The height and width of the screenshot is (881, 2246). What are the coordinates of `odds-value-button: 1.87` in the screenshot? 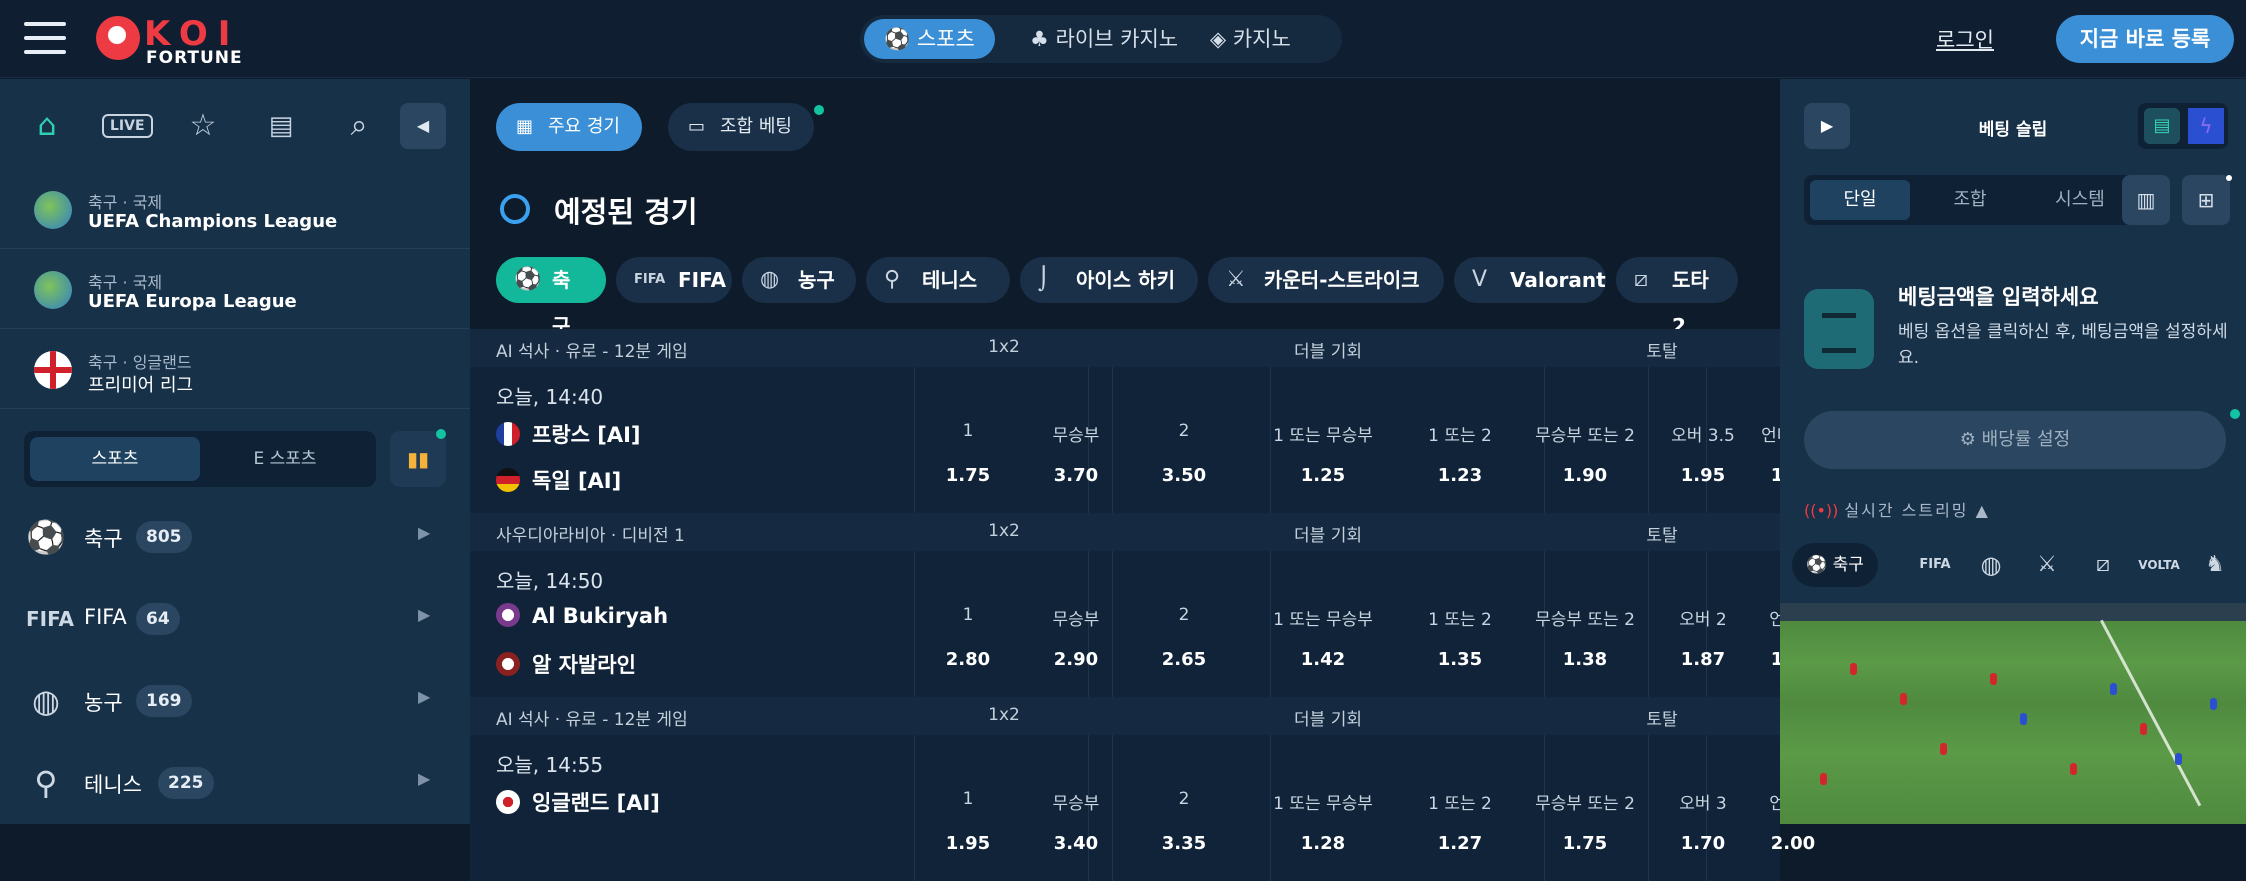 It's located at (1703, 659).